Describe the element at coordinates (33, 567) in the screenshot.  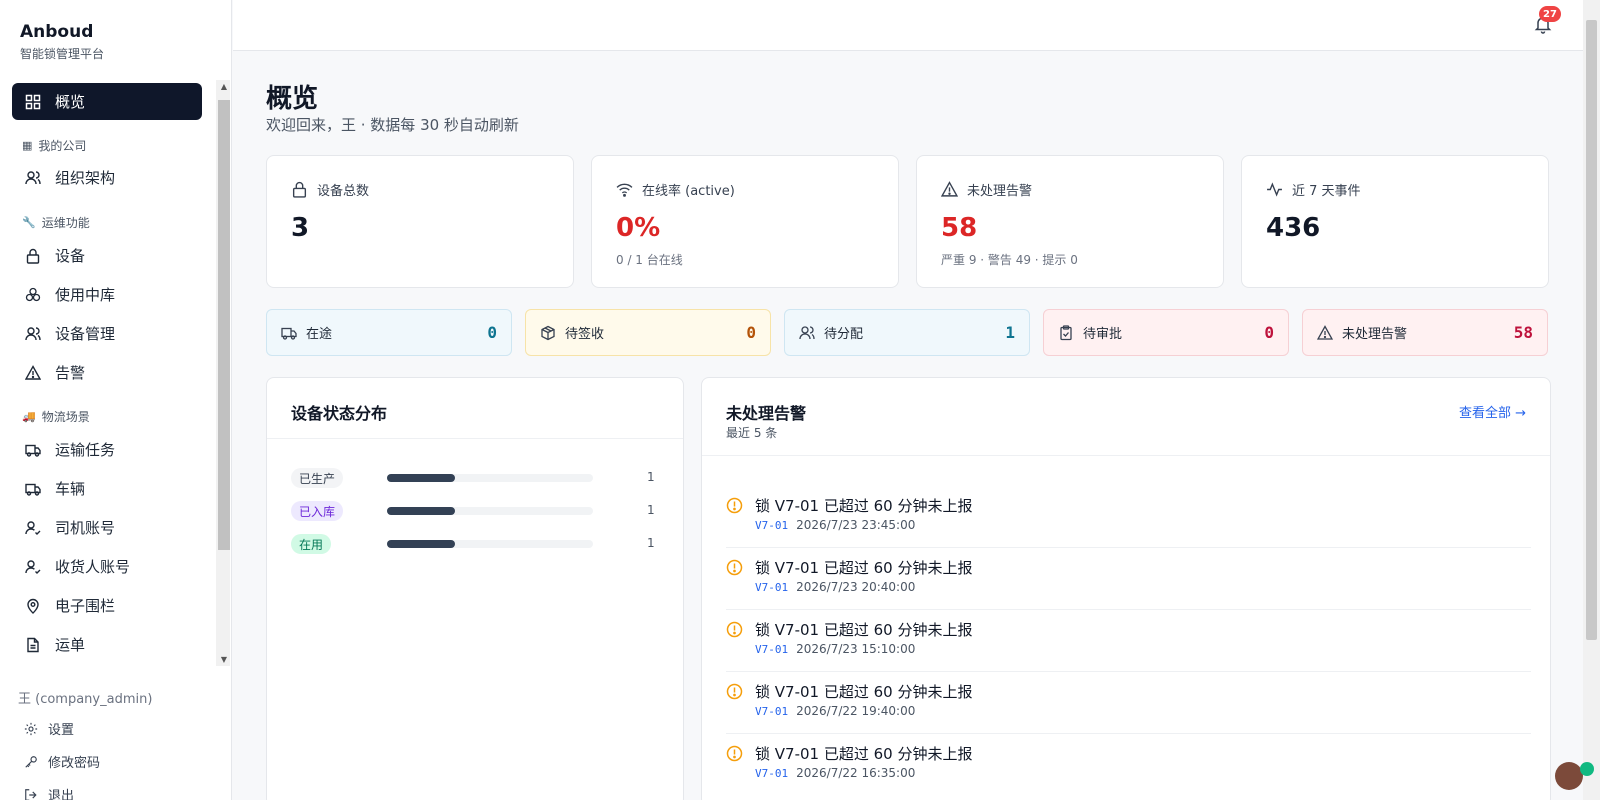
I see `user-check-icon` at that location.